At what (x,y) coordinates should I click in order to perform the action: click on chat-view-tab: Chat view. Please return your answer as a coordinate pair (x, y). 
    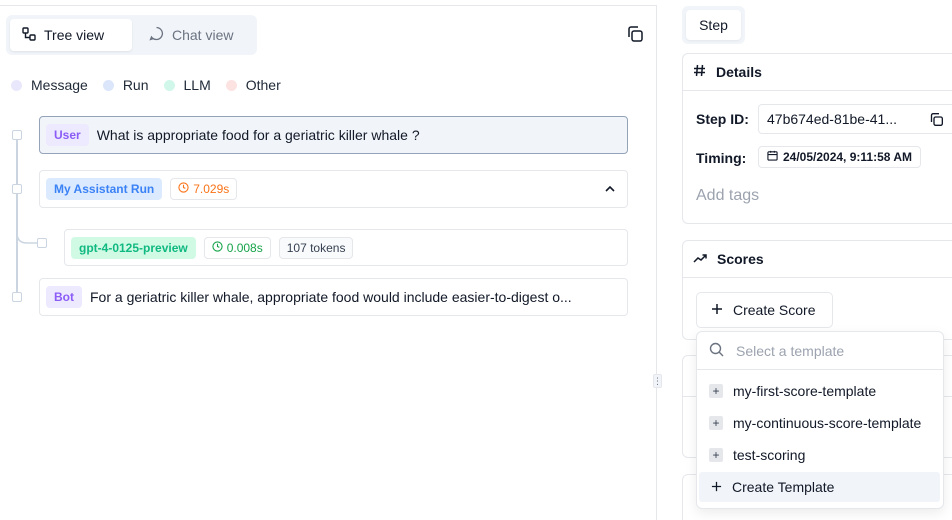
    Looking at the image, I should click on (191, 35).